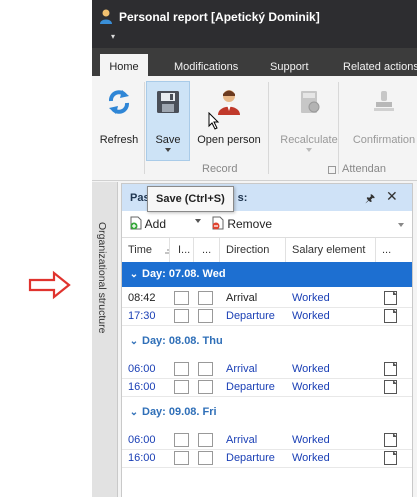  What do you see at coordinates (229, 117) in the screenshot?
I see `open-person-button: Open person` at bounding box center [229, 117].